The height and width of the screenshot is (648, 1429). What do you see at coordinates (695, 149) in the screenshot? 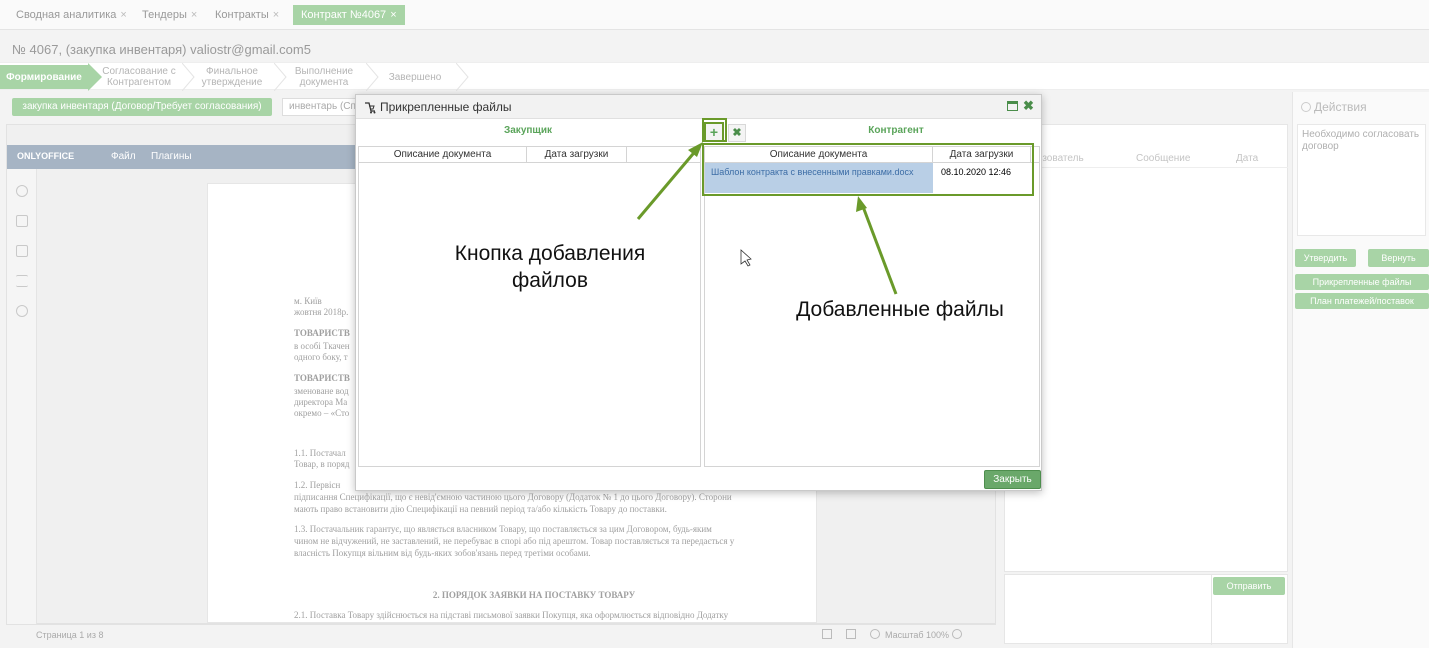
I see `arrow-head-icon` at bounding box center [695, 149].